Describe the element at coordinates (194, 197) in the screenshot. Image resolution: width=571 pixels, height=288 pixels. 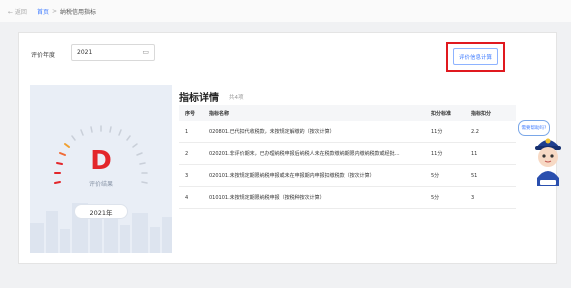
I see `cell-index: 4` at that location.